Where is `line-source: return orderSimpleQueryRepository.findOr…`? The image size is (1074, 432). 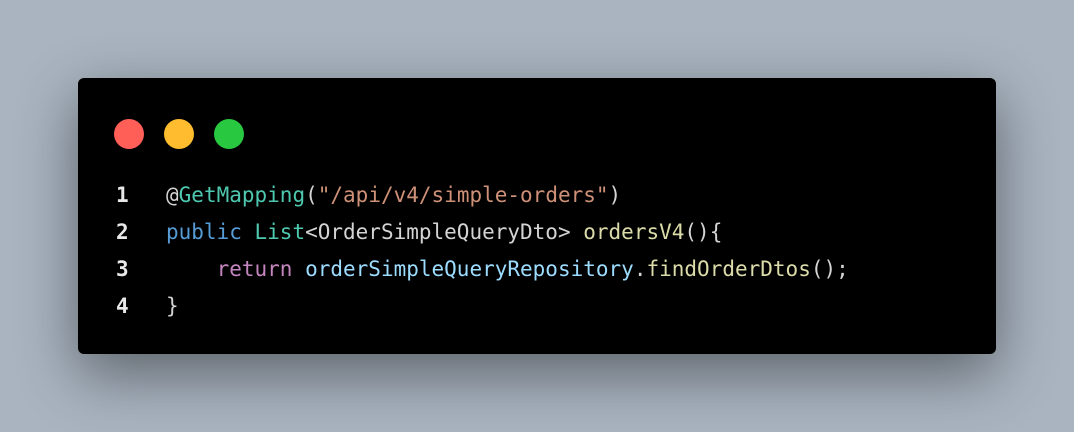 line-source: return orderSimpleQueryRepository.findOr… is located at coordinates (507, 269).